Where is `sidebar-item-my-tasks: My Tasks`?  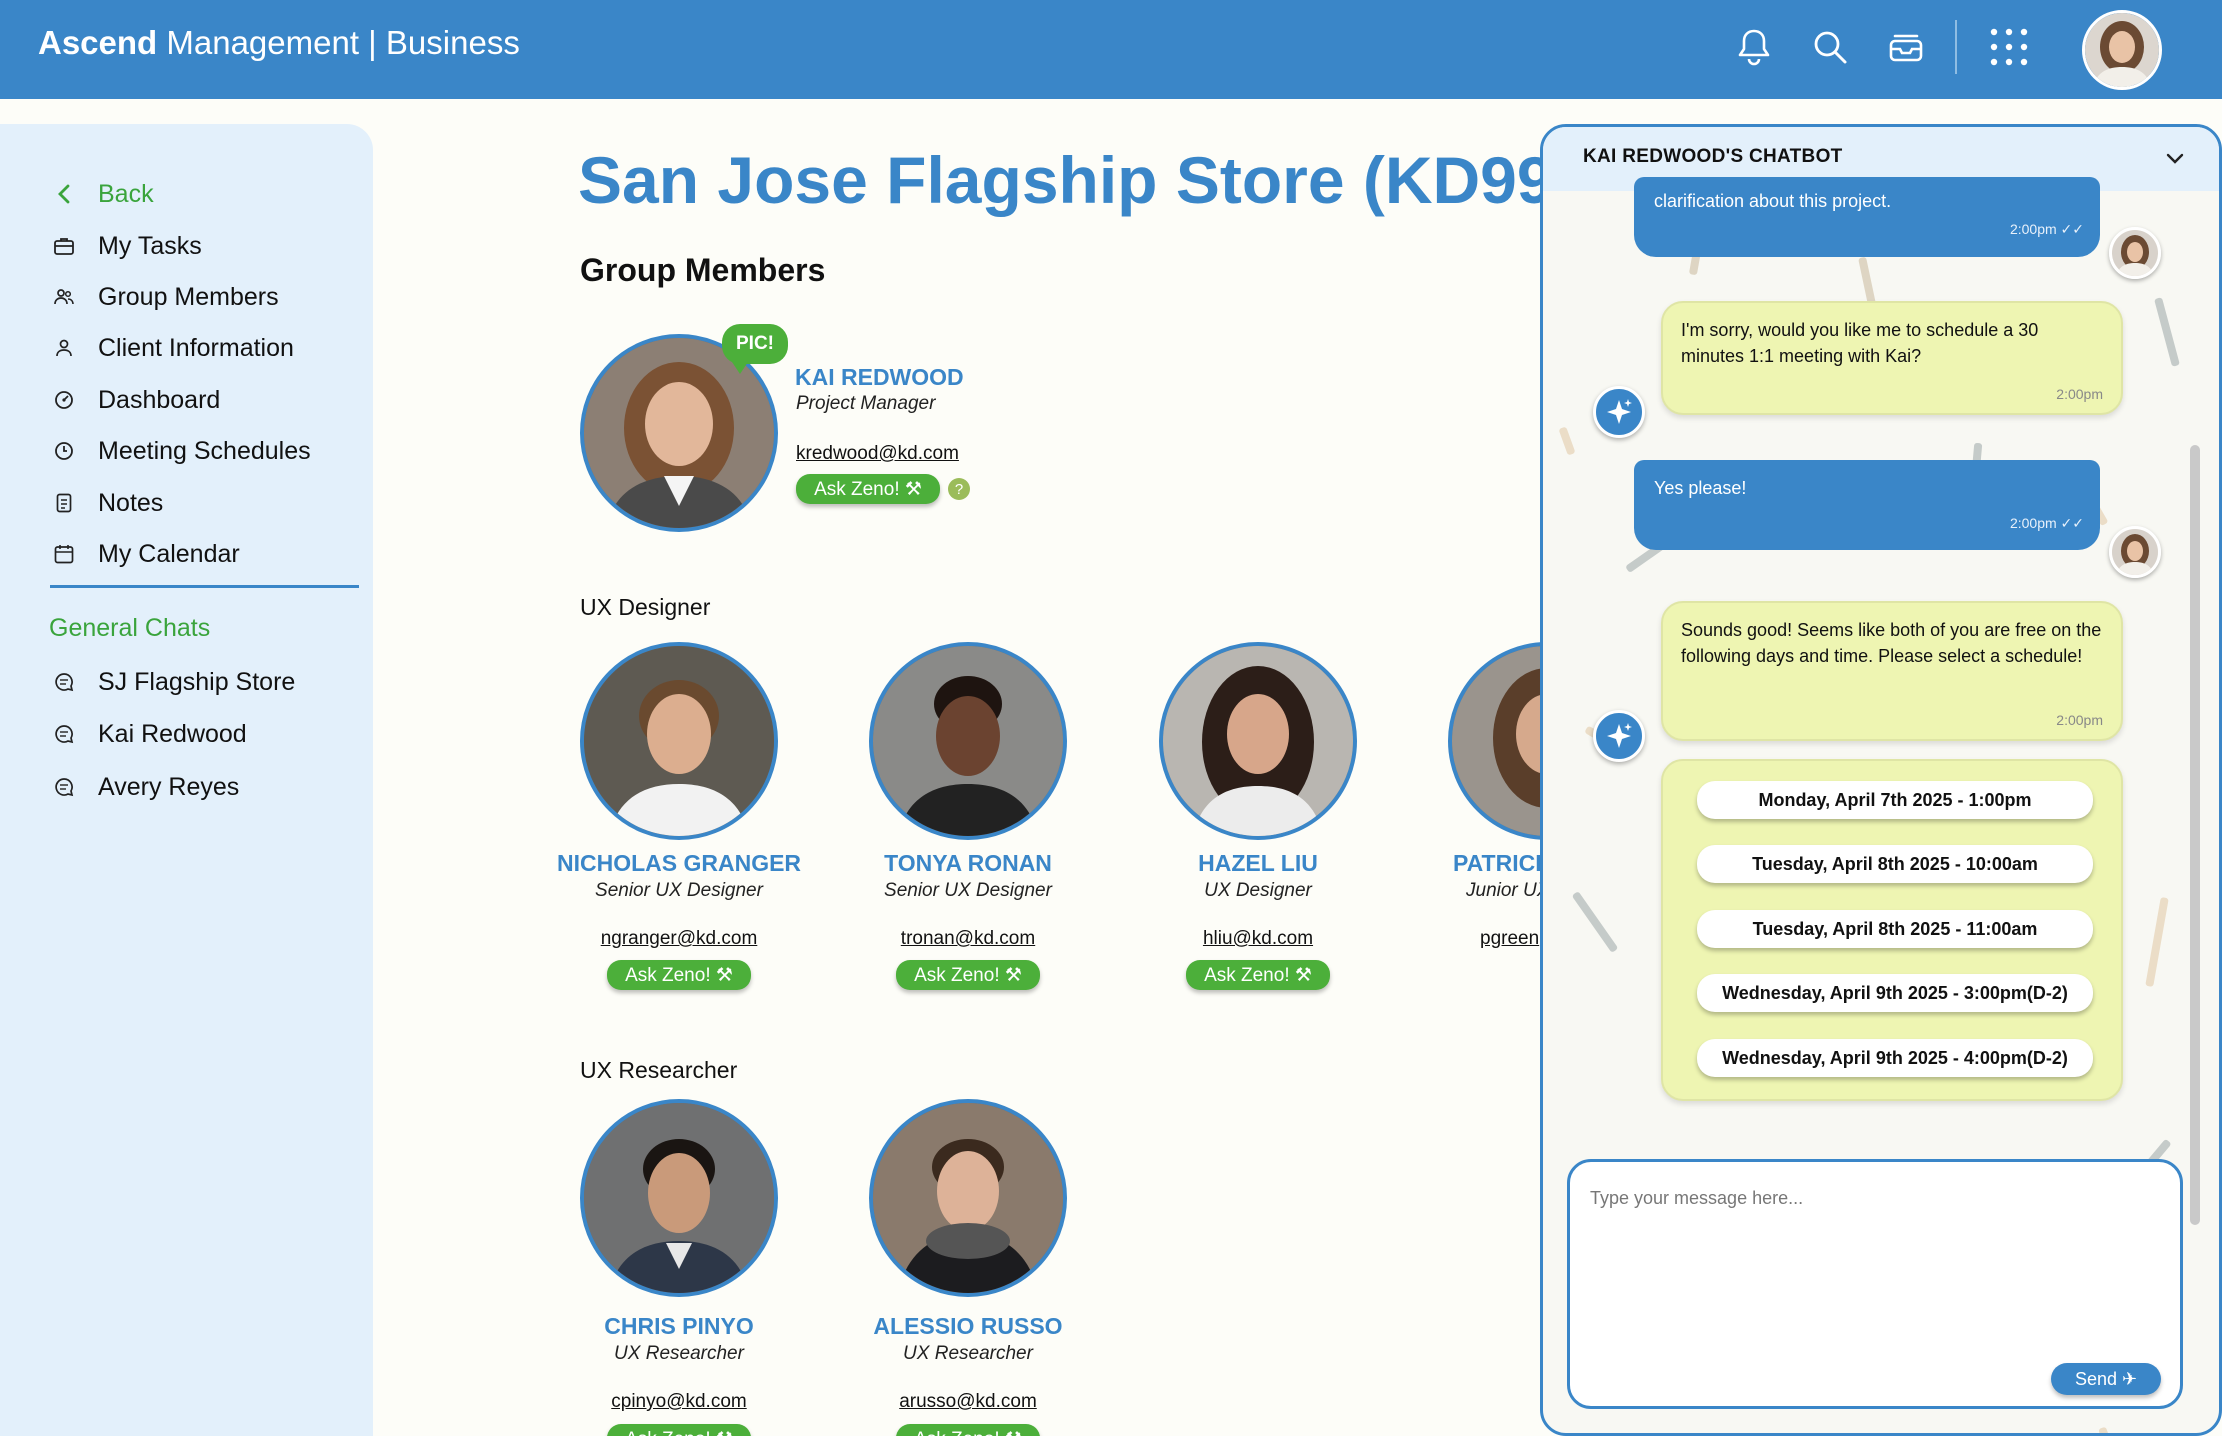
sidebar-item-my-tasks: My Tasks is located at coordinates (127, 246).